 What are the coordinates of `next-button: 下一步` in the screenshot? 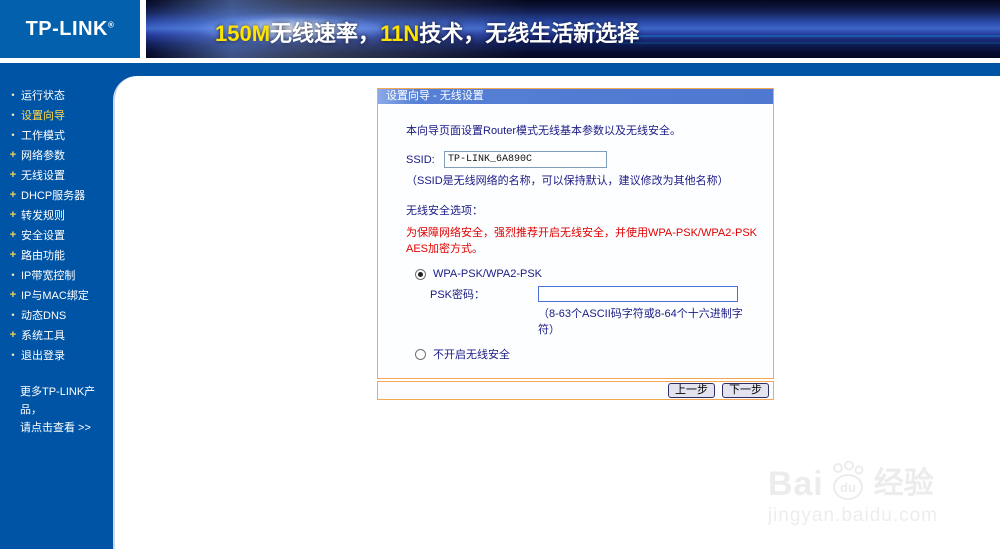 It's located at (745, 390).